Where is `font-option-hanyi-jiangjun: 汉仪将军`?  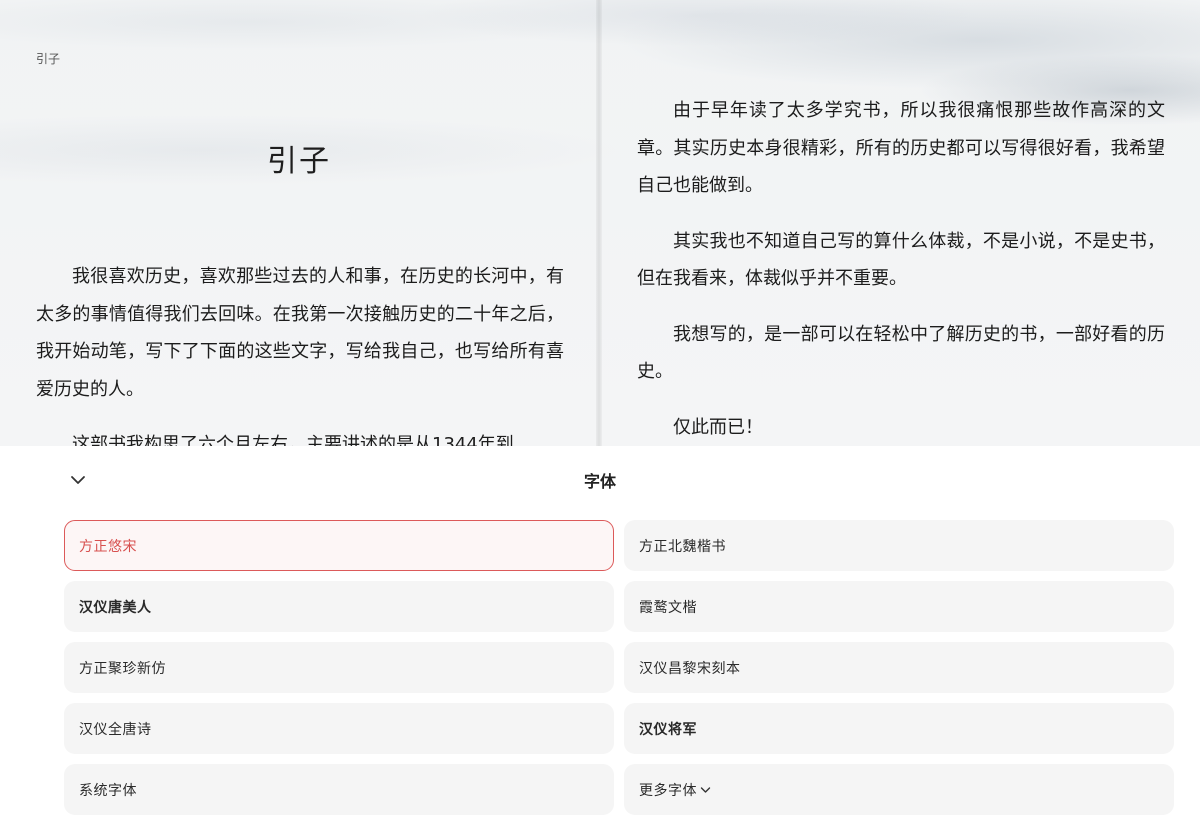
font-option-hanyi-jiangjun: 汉仪将军 is located at coordinates (899, 728).